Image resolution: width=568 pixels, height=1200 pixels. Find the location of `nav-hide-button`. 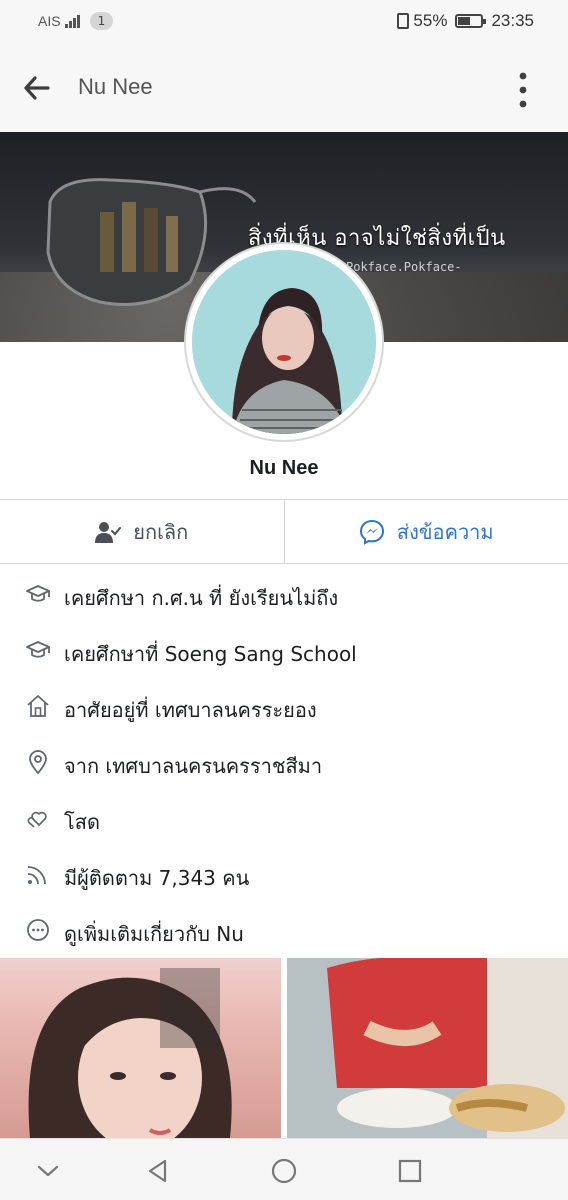

nav-hide-button is located at coordinates (48, 1171).